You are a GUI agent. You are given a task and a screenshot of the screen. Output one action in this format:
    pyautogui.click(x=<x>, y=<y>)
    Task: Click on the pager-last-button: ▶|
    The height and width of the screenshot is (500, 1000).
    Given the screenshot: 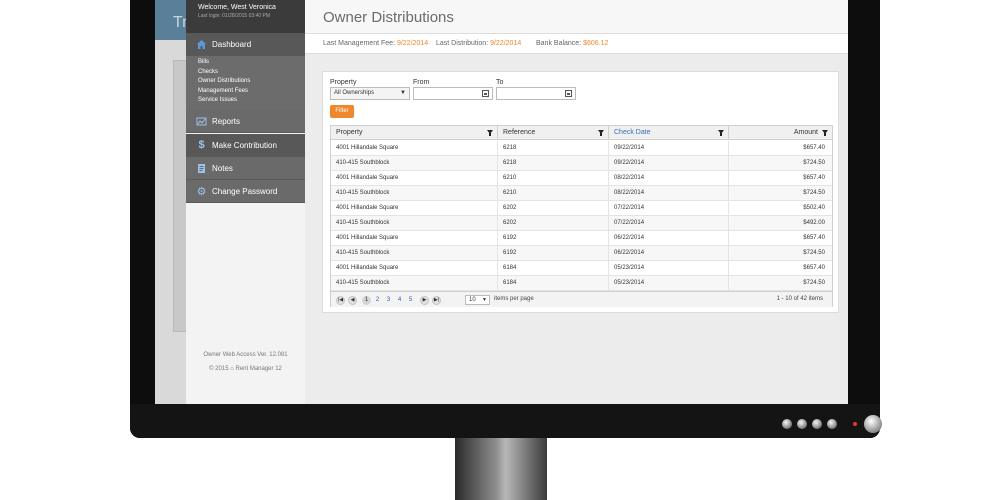 What is the action you would take?
    pyautogui.click(x=436, y=300)
    